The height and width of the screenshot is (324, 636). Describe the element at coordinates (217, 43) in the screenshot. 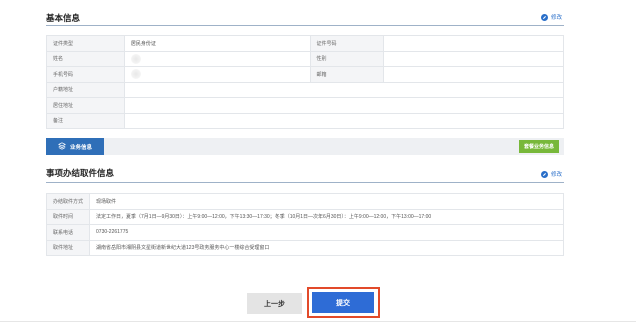

I see `id-type-value: 居民身份证` at that location.